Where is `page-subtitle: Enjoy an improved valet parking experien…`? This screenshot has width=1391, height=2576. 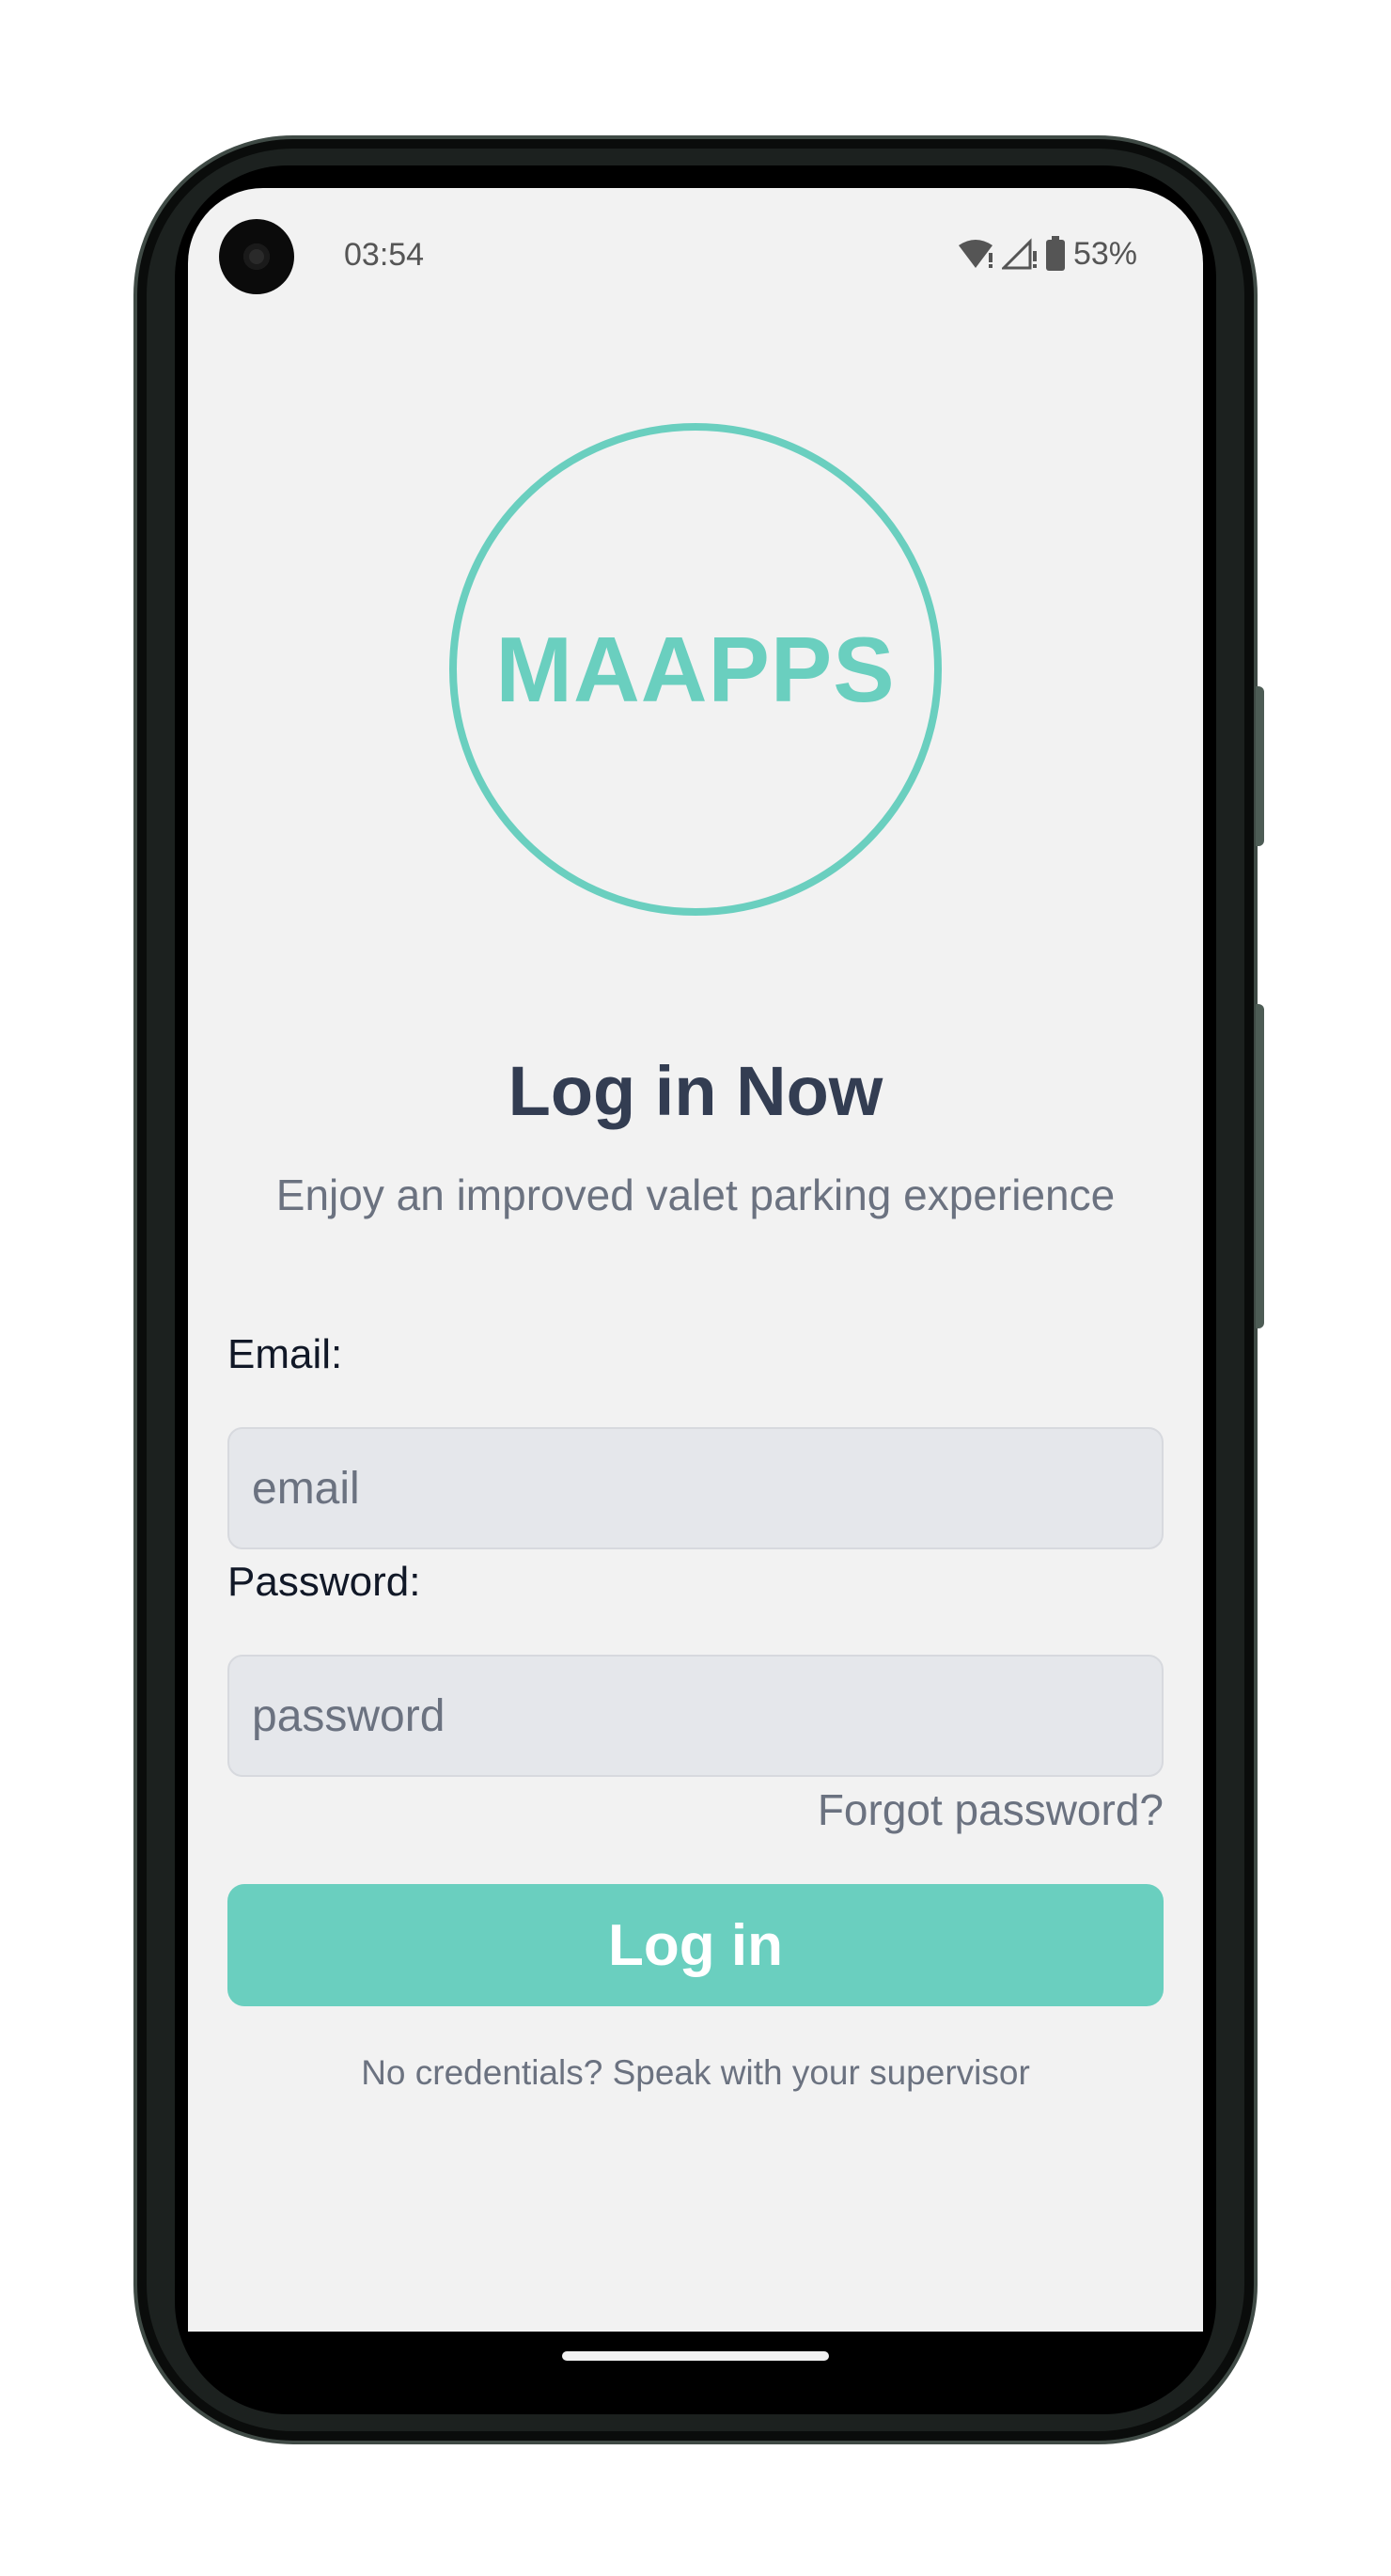 page-subtitle: Enjoy an improved valet parking experien… is located at coordinates (696, 1195).